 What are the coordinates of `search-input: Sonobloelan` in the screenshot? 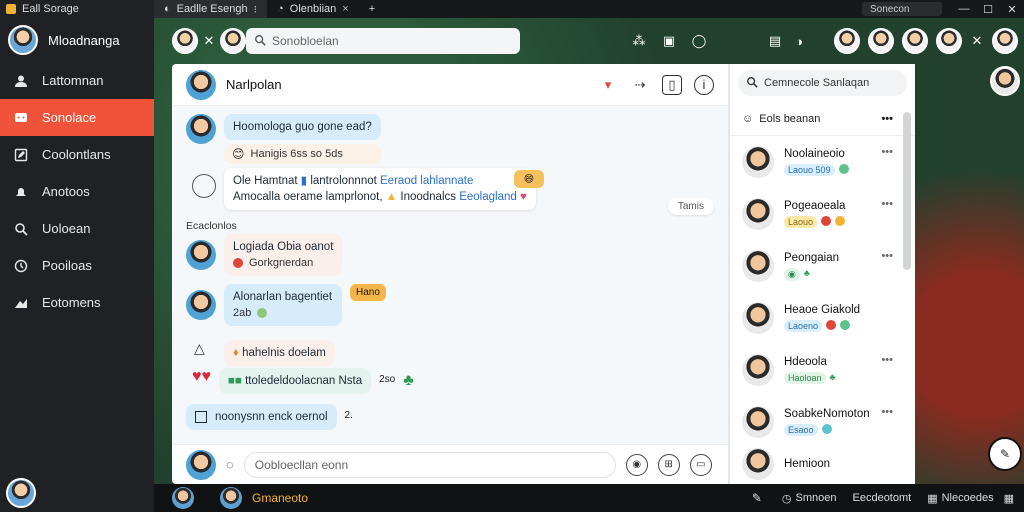 It's located at (383, 41).